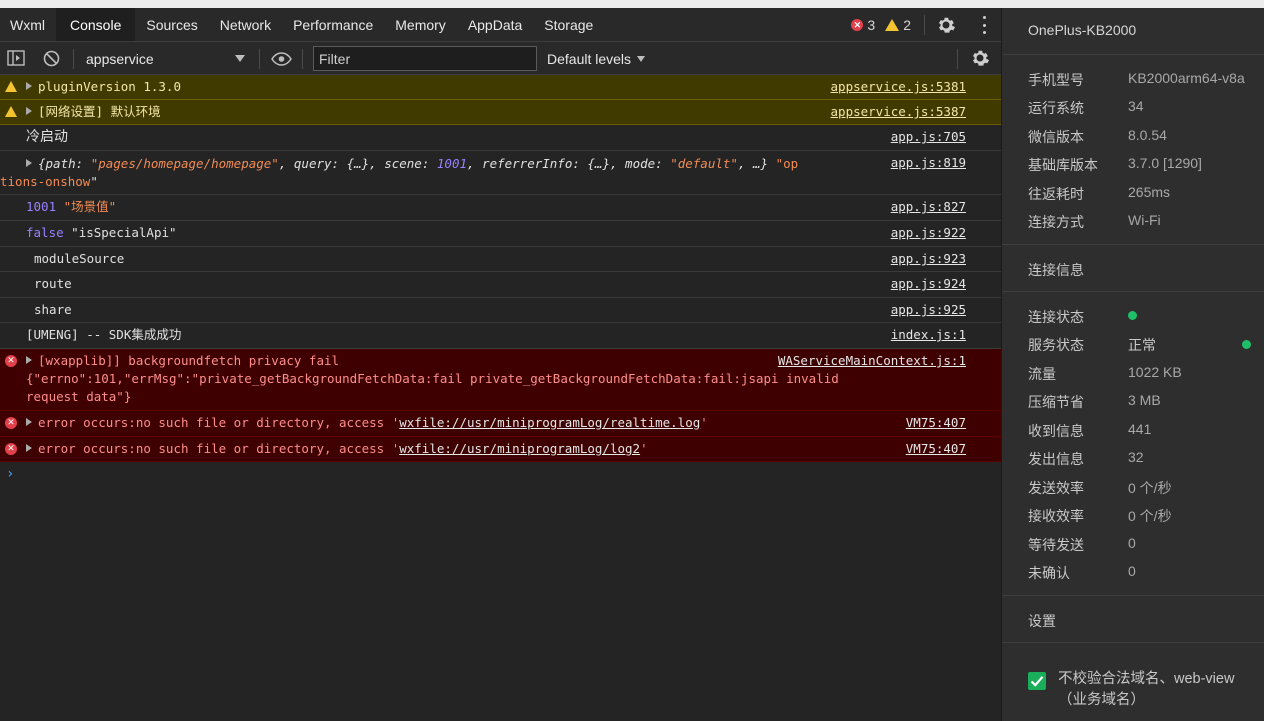 This screenshot has height=721, width=1264. Describe the element at coordinates (53, 283) in the screenshot. I see `message-text: route` at that location.